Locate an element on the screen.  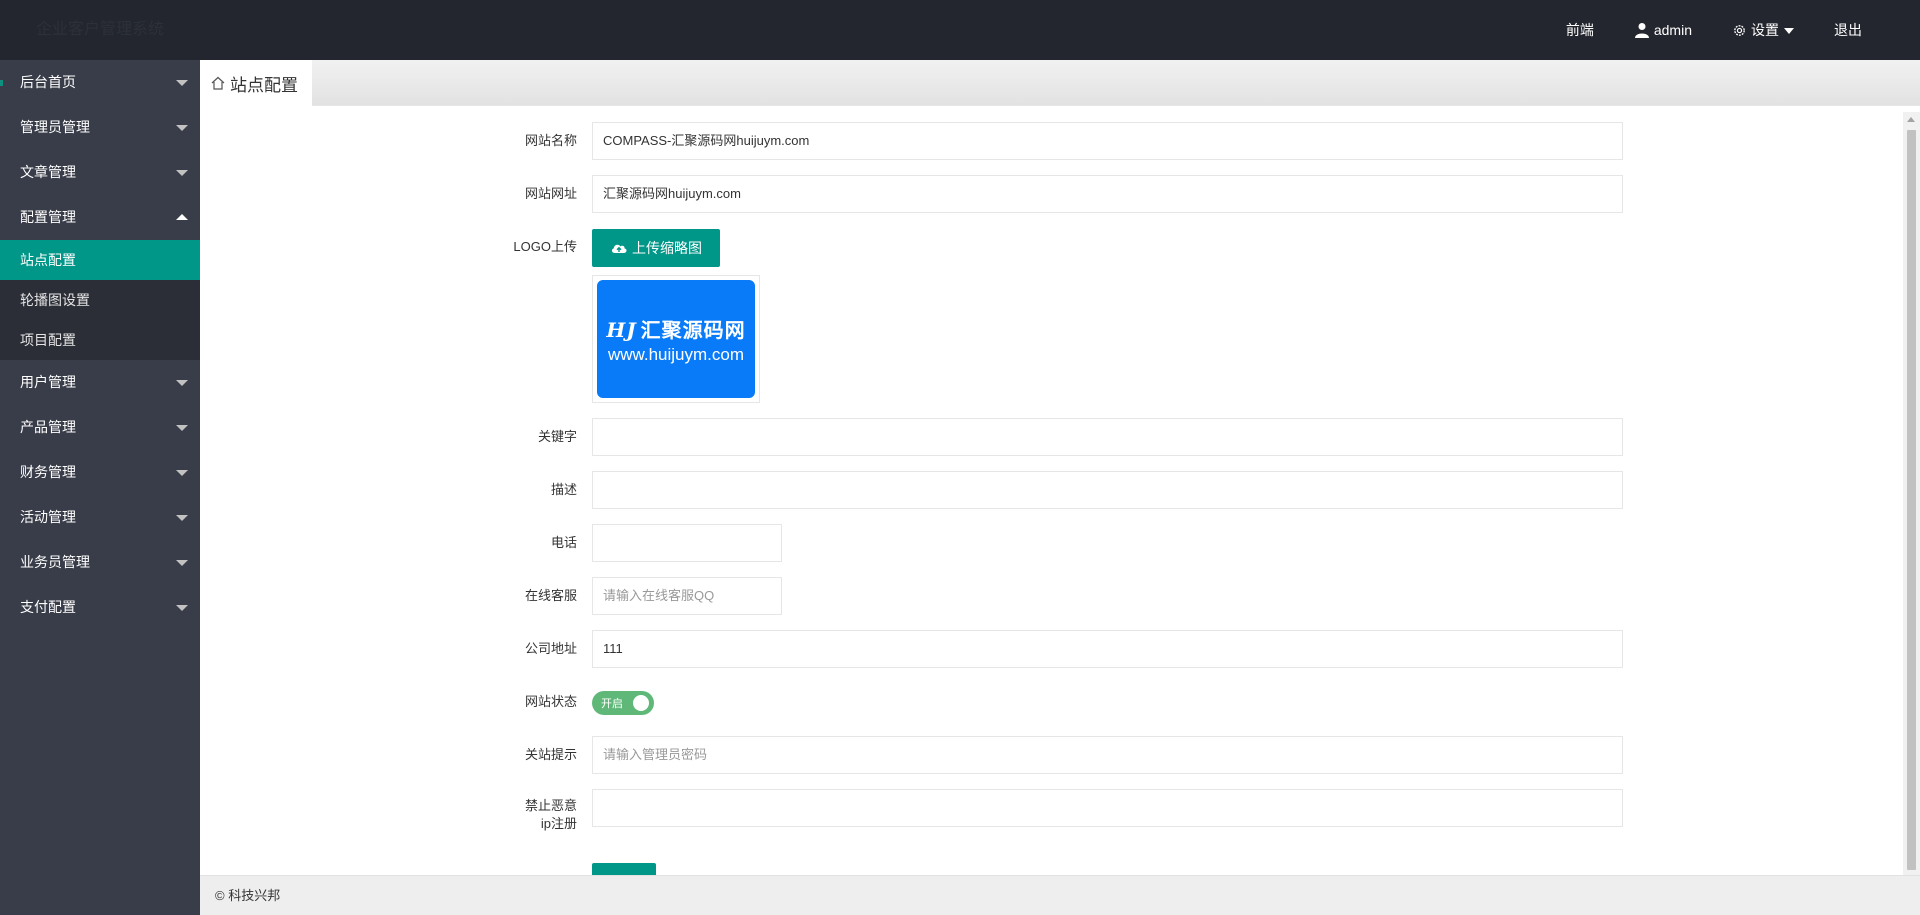
nav-logout-link: 退出 is located at coordinates (1848, 30).